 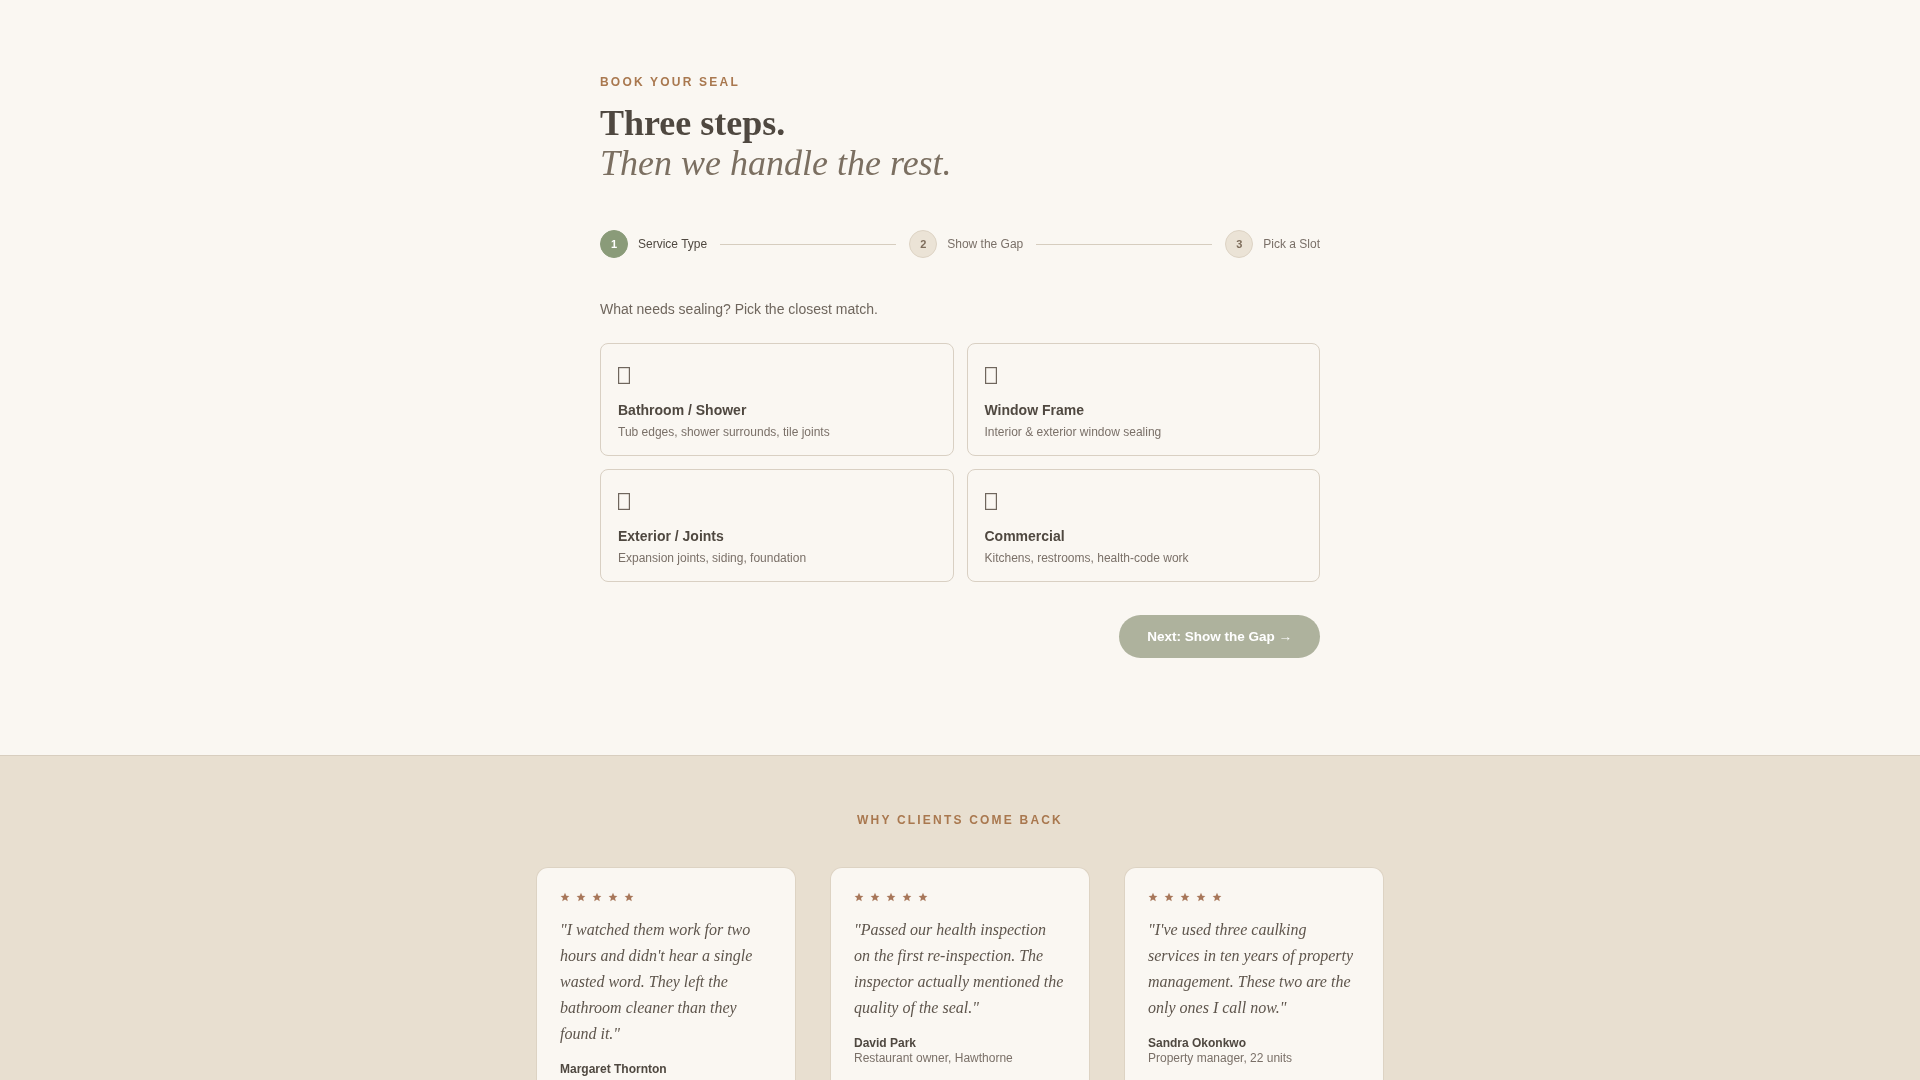 I want to click on section-eyebrow: BOOK YOUR SEAL, so click(x=670, y=82).